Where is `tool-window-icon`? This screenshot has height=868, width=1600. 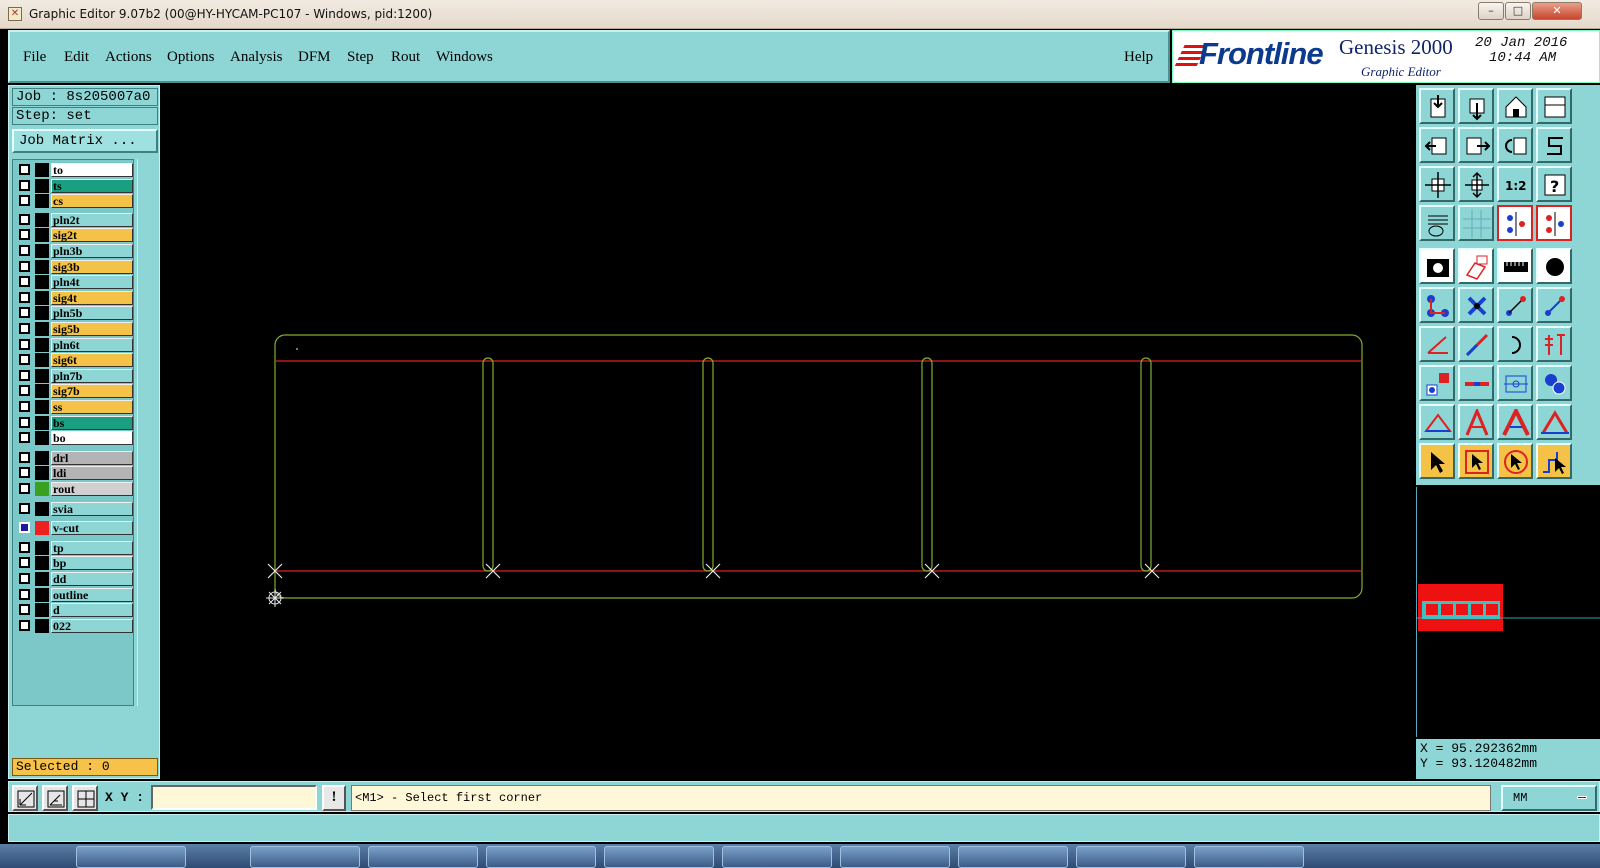
tool-window-icon is located at coordinates (1554, 106).